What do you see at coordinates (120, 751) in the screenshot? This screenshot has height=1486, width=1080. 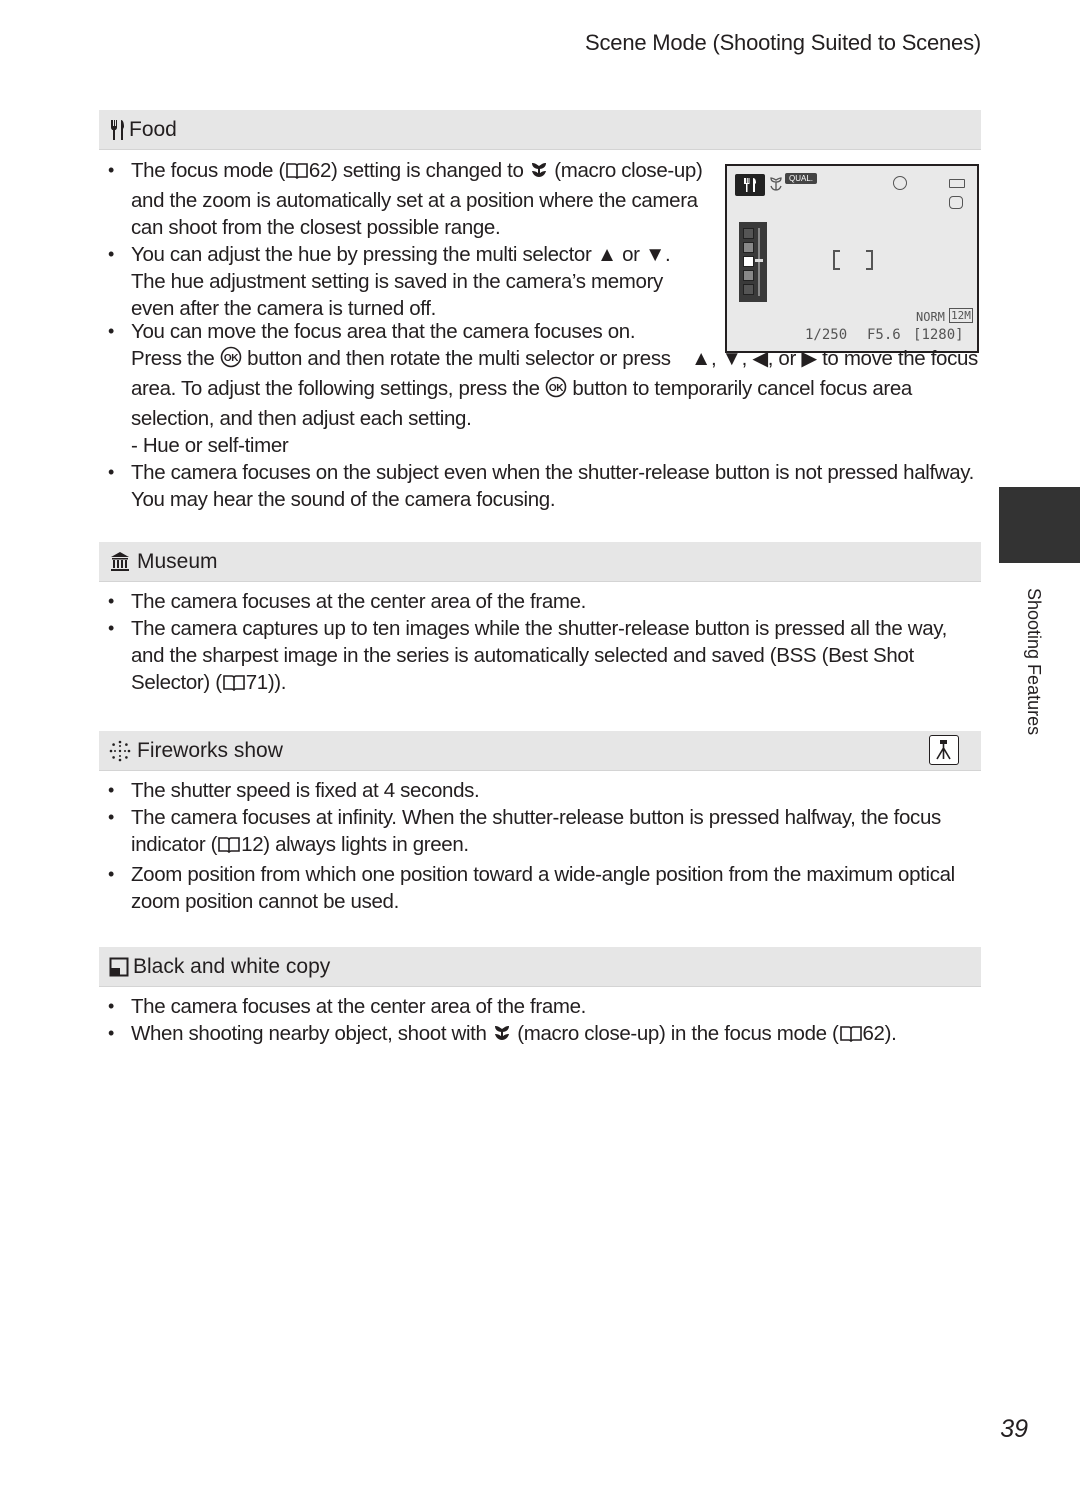 I see `fireworks-icon` at bounding box center [120, 751].